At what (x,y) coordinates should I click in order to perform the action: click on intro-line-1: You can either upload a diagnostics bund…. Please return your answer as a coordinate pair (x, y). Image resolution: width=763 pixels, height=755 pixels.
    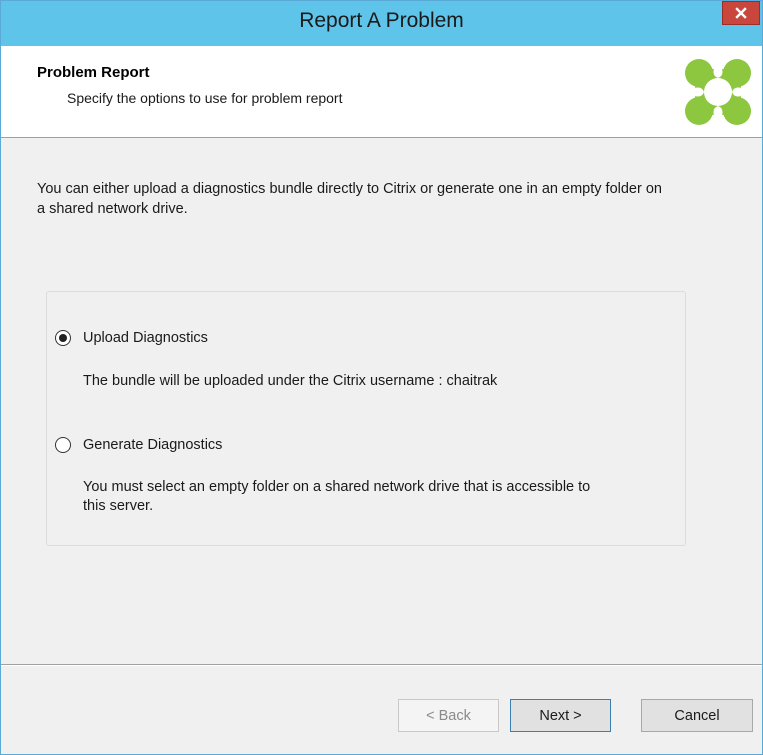
    Looking at the image, I should click on (349, 189).